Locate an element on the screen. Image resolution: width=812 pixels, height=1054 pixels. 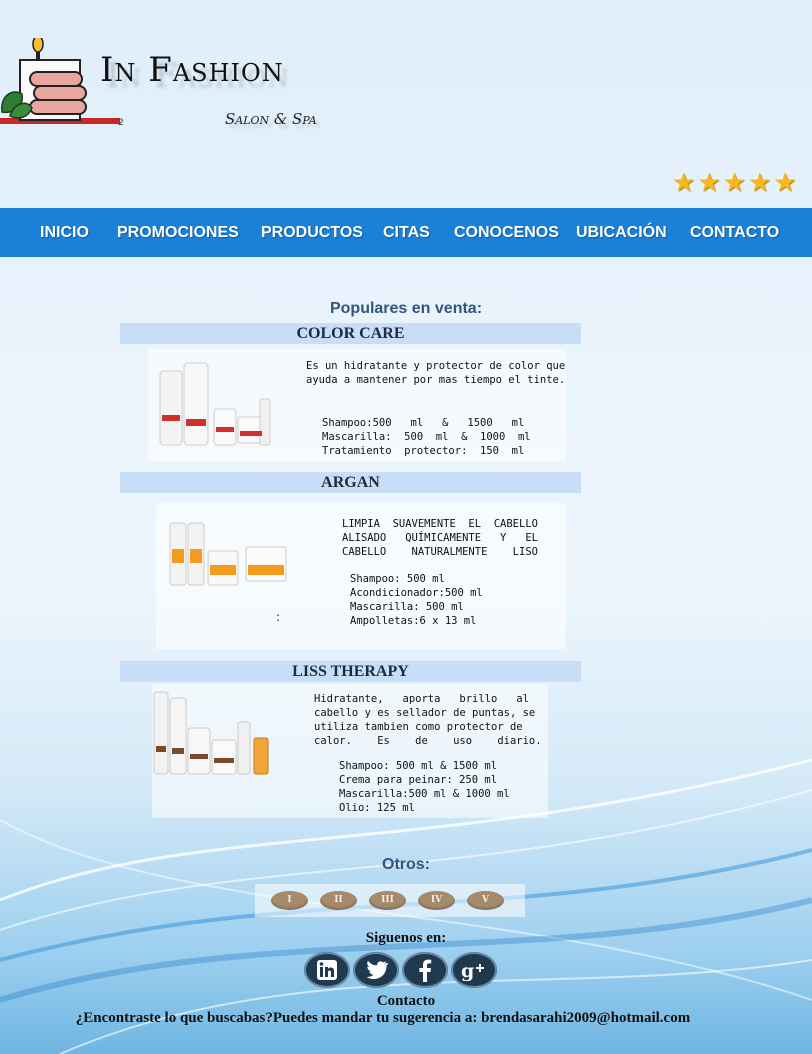
product-image-argan is located at coordinates (228, 554).